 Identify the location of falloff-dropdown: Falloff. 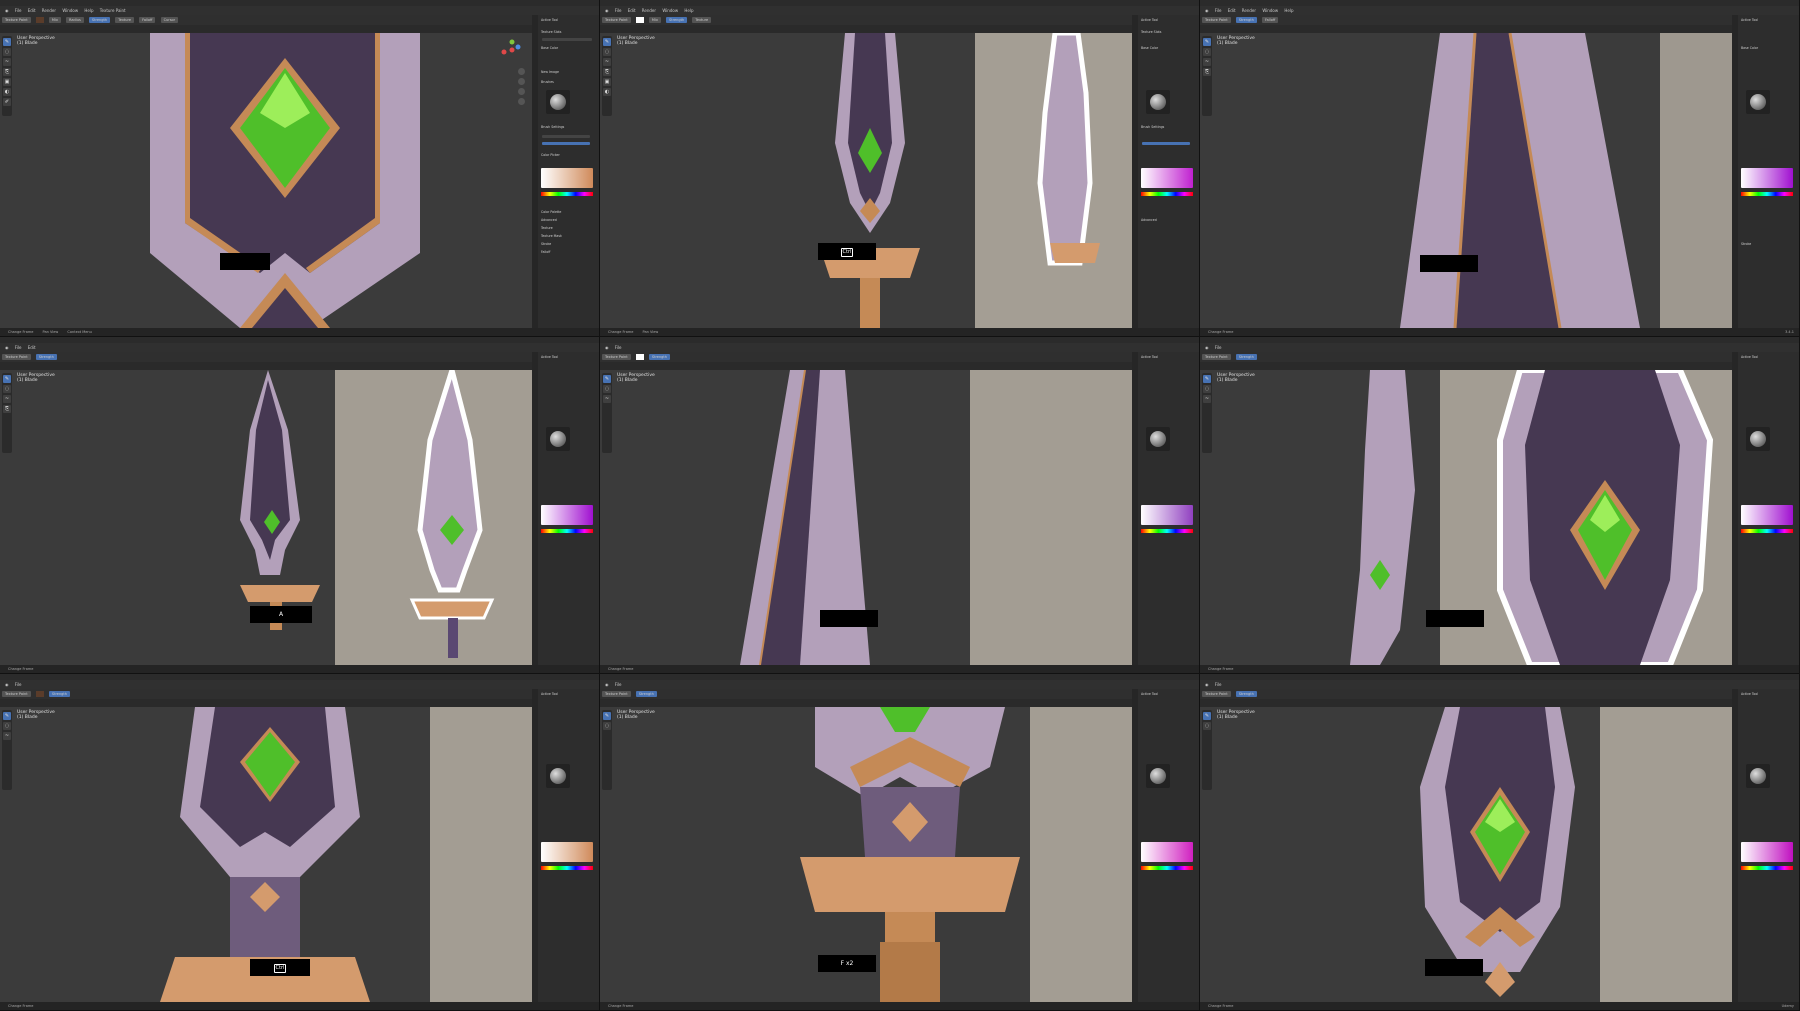
(147, 20).